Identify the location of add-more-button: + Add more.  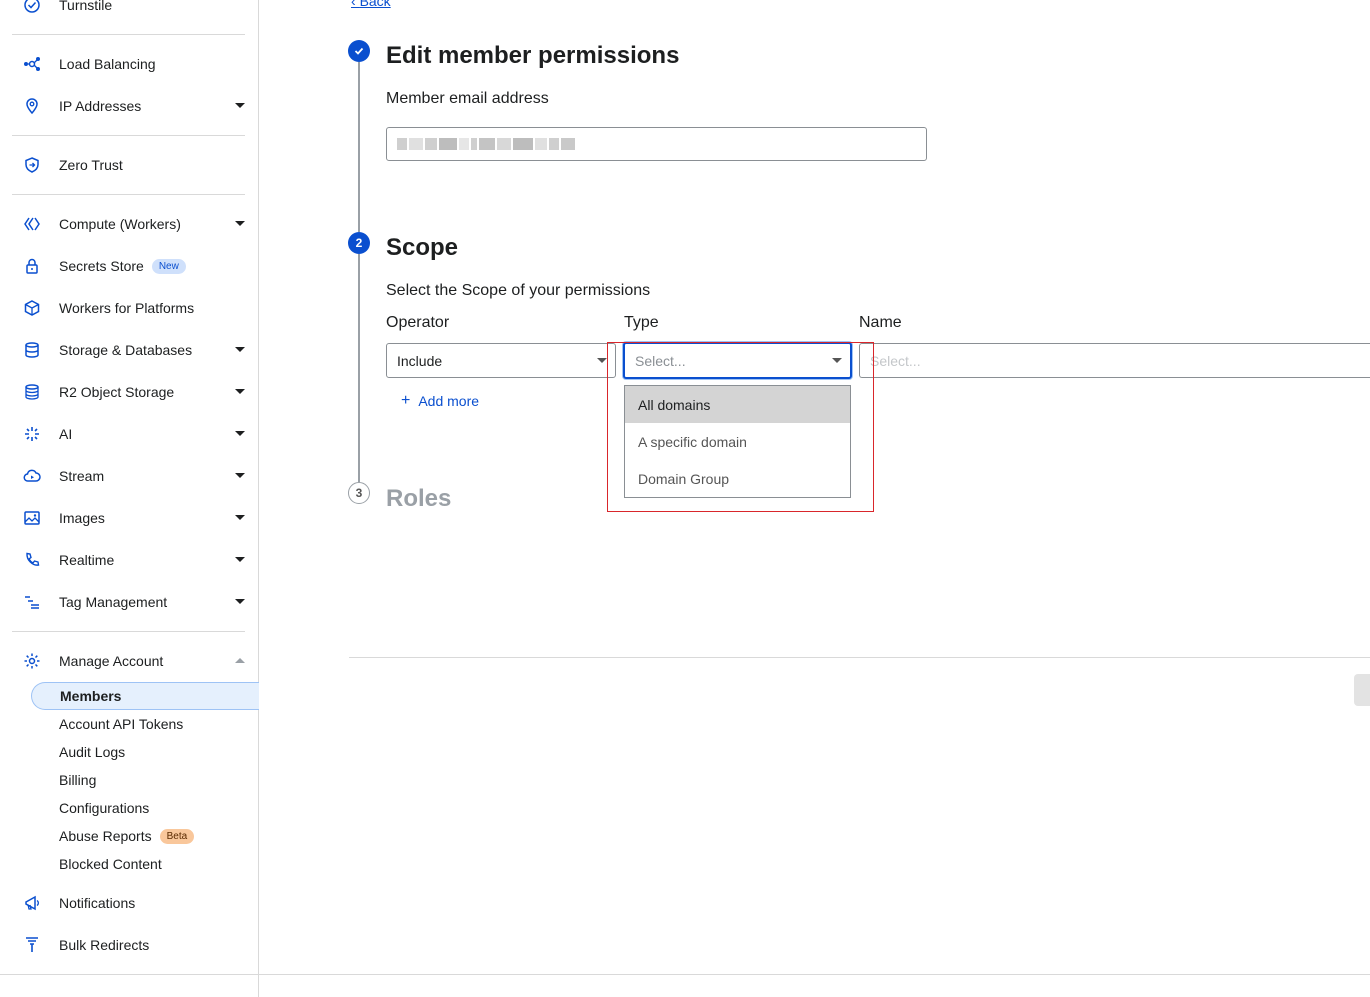
(440, 401).